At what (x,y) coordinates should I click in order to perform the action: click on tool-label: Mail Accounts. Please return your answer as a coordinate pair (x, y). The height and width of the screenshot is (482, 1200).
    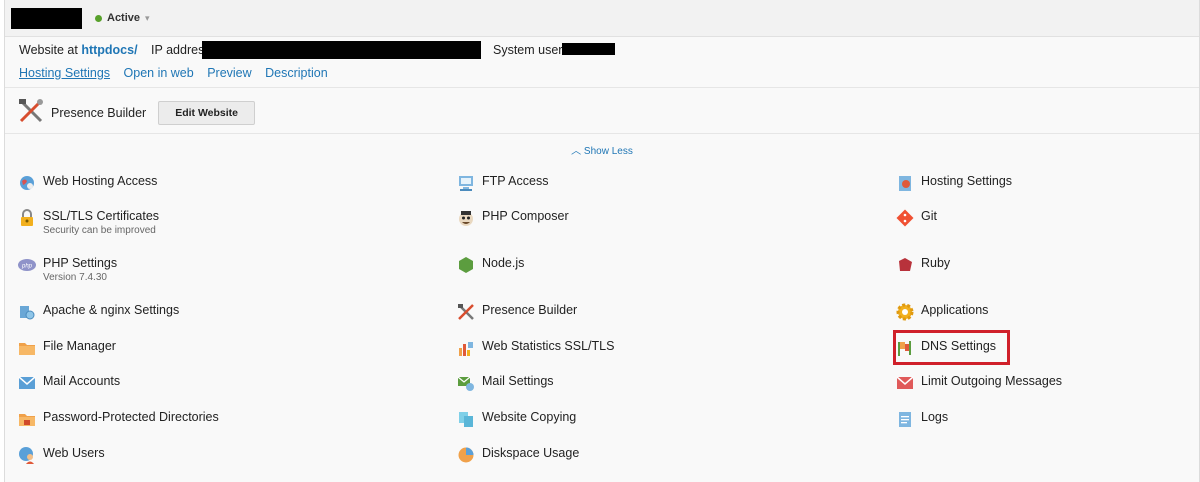
    Looking at the image, I should click on (82, 381).